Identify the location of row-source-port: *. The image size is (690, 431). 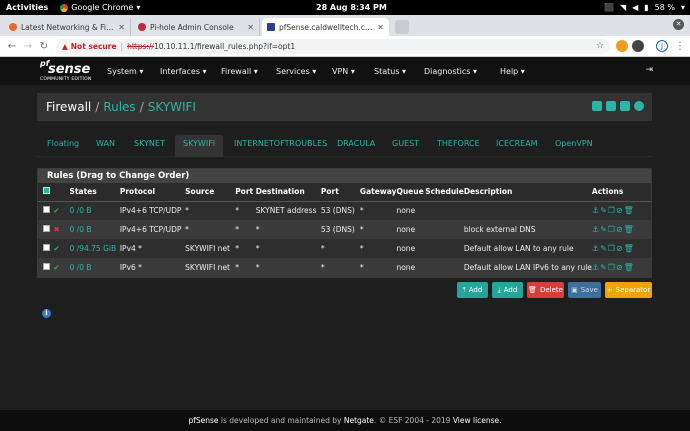
(245, 267).